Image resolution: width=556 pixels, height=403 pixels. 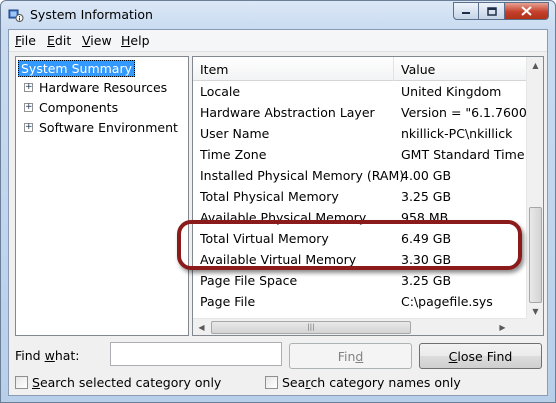 I want to click on tree-item-label: System Summary, so click(x=76, y=68).